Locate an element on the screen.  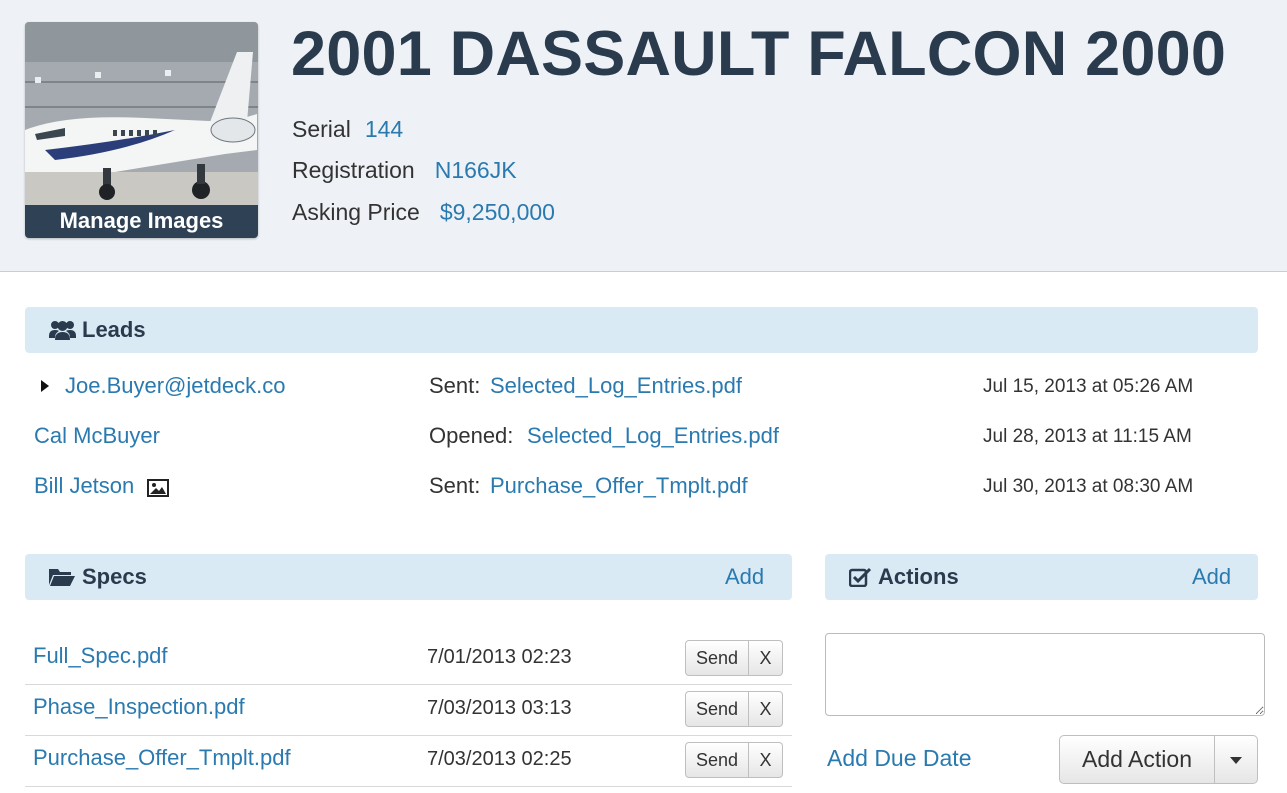
add-action-button: Add Action is located at coordinates (1137, 759).